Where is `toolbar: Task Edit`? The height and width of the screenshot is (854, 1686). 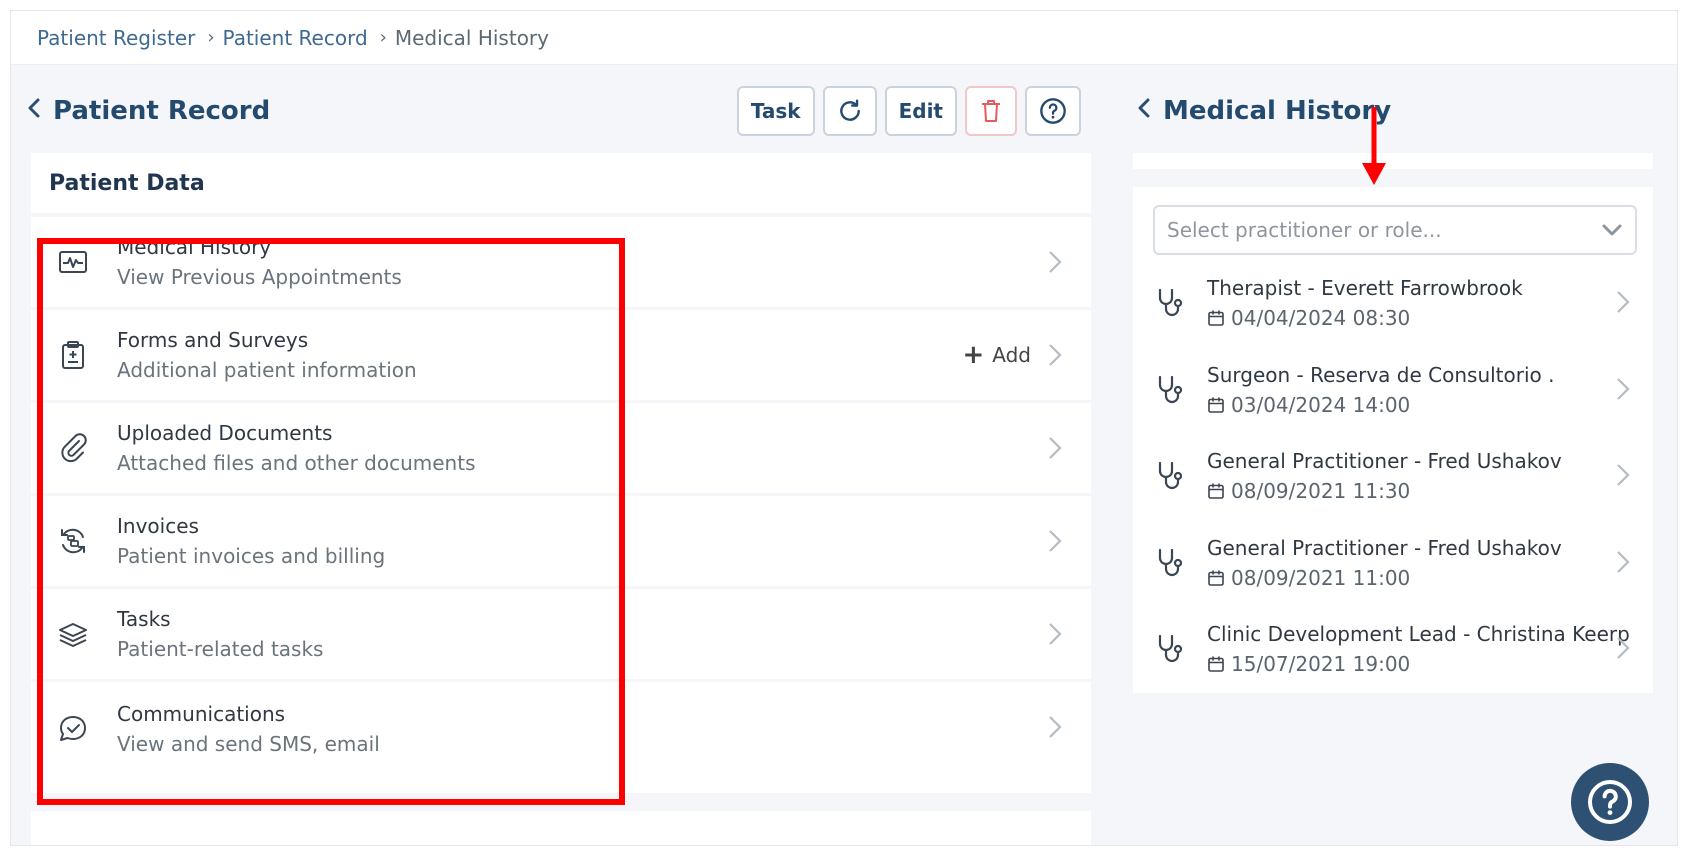 toolbar: Task Edit is located at coordinates (908, 111).